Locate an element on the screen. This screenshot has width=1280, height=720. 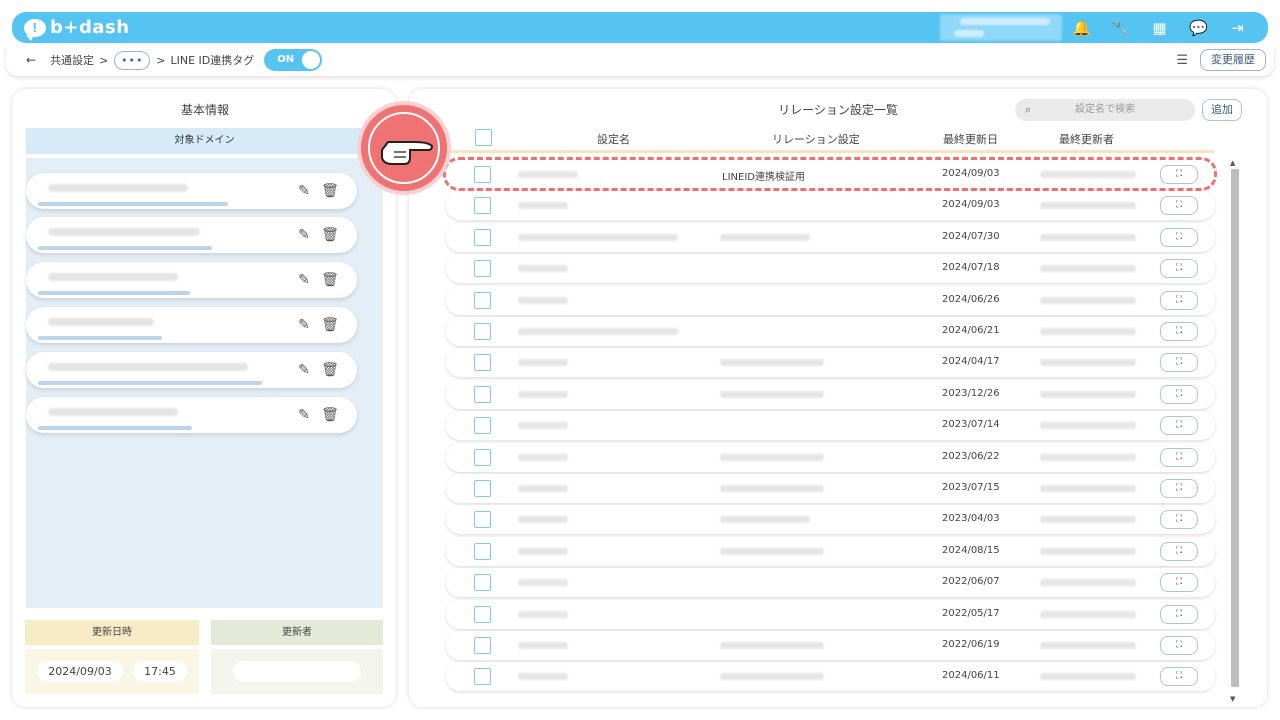
scroll-up-icon: ▲ is located at coordinates (1232, 163).